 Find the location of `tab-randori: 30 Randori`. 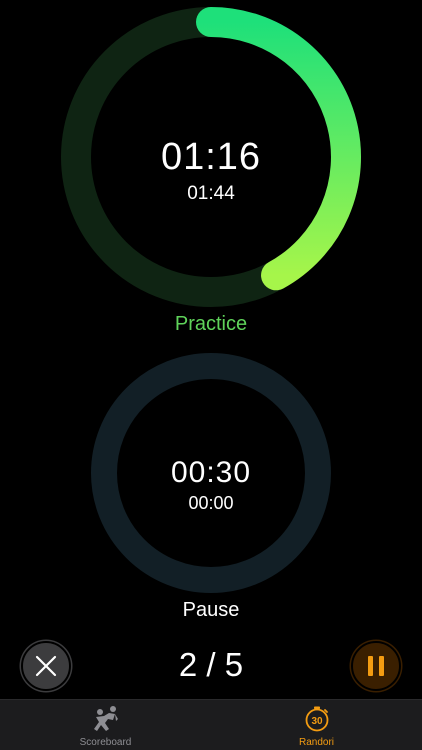

tab-randori: 30 Randori is located at coordinates (316, 725).